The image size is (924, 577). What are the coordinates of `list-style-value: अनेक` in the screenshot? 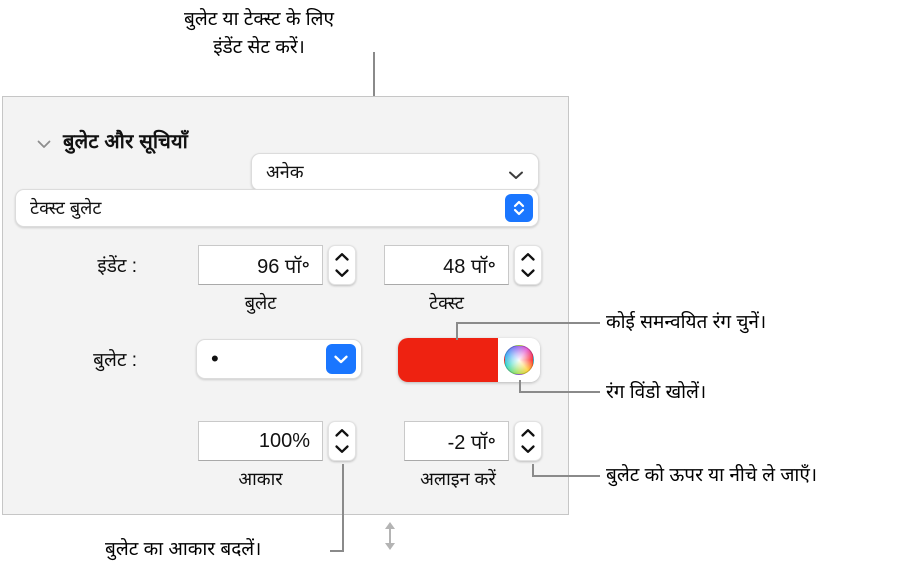 It's located at (285, 172).